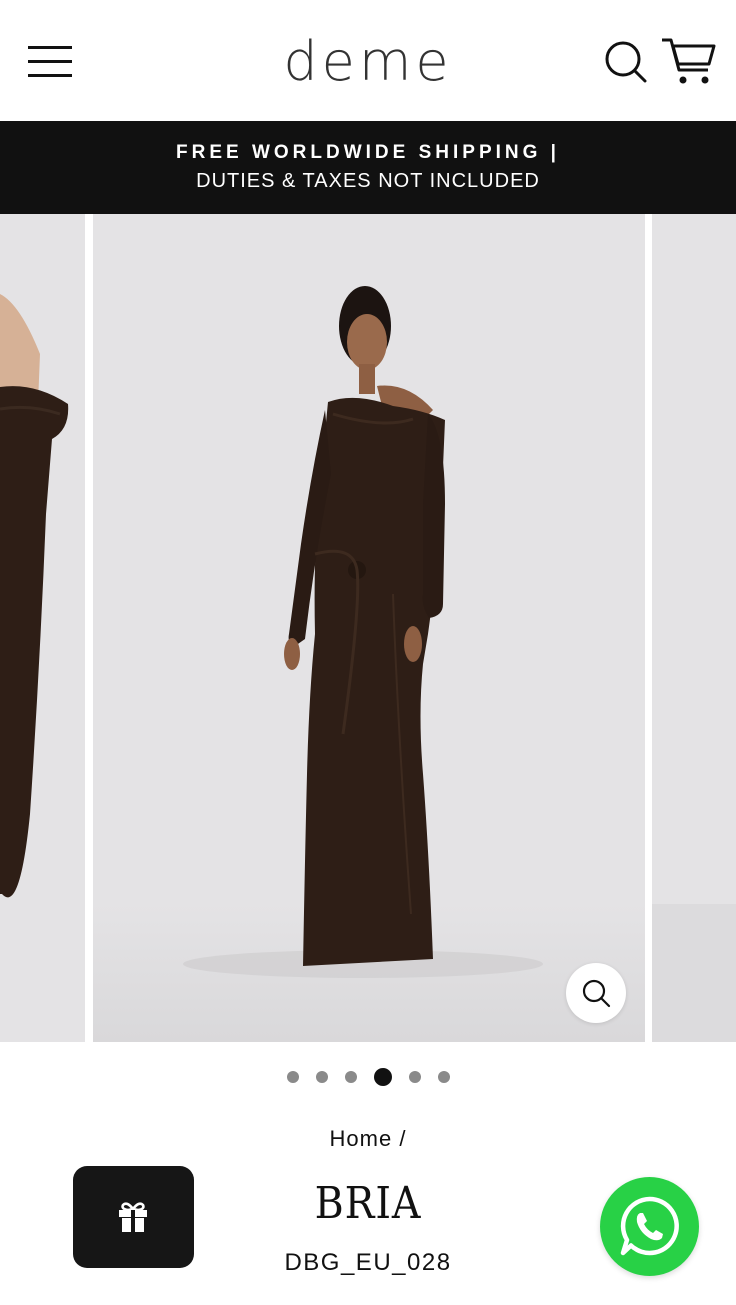 The width and height of the screenshot is (736, 1305). What do you see at coordinates (694, 973) in the screenshot?
I see `product-image-next` at bounding box center [694, 973].